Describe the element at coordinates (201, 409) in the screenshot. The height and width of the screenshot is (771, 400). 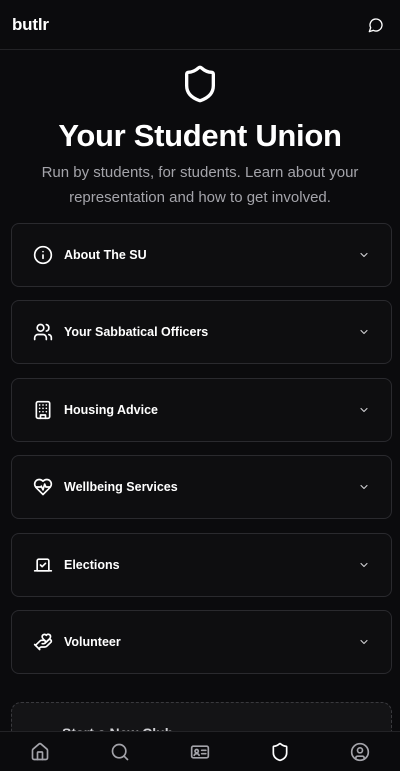
I see `accordion-housing-advice: Housing Advice` at that location.